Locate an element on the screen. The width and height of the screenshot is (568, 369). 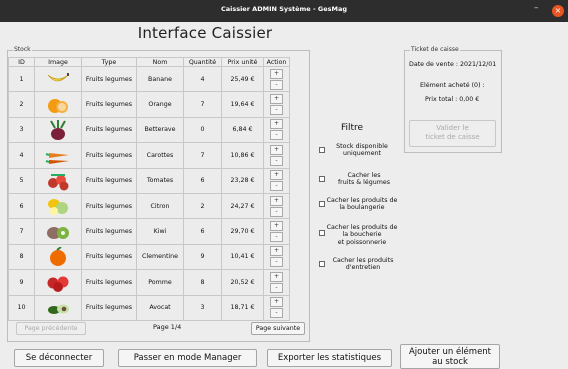
banana-icon is located at coordinates (58, 79).